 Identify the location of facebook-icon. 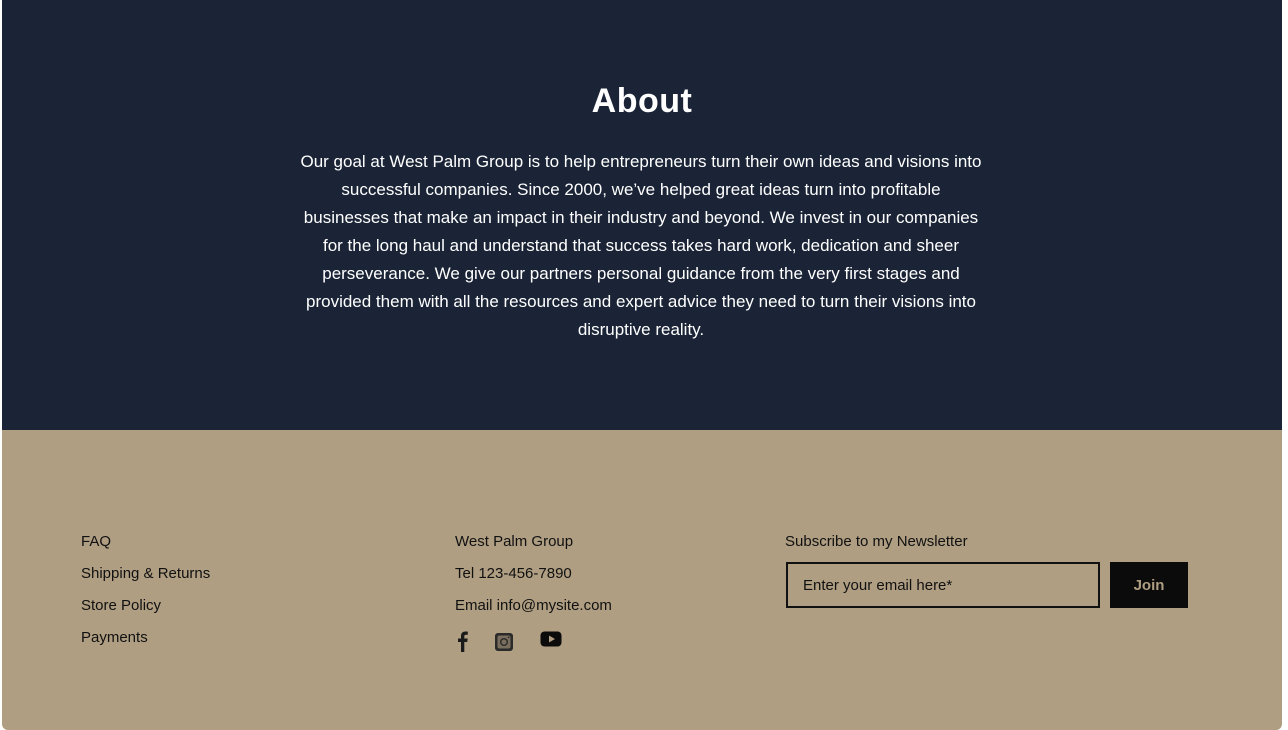
(463, 643).